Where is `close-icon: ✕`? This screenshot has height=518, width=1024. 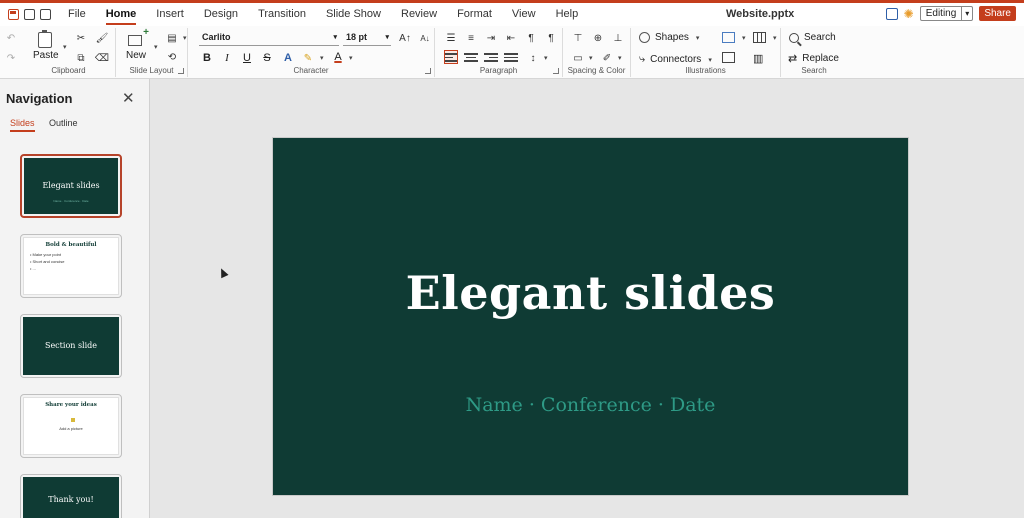 close-icon: ✕ is located at coordinates (128, 98).